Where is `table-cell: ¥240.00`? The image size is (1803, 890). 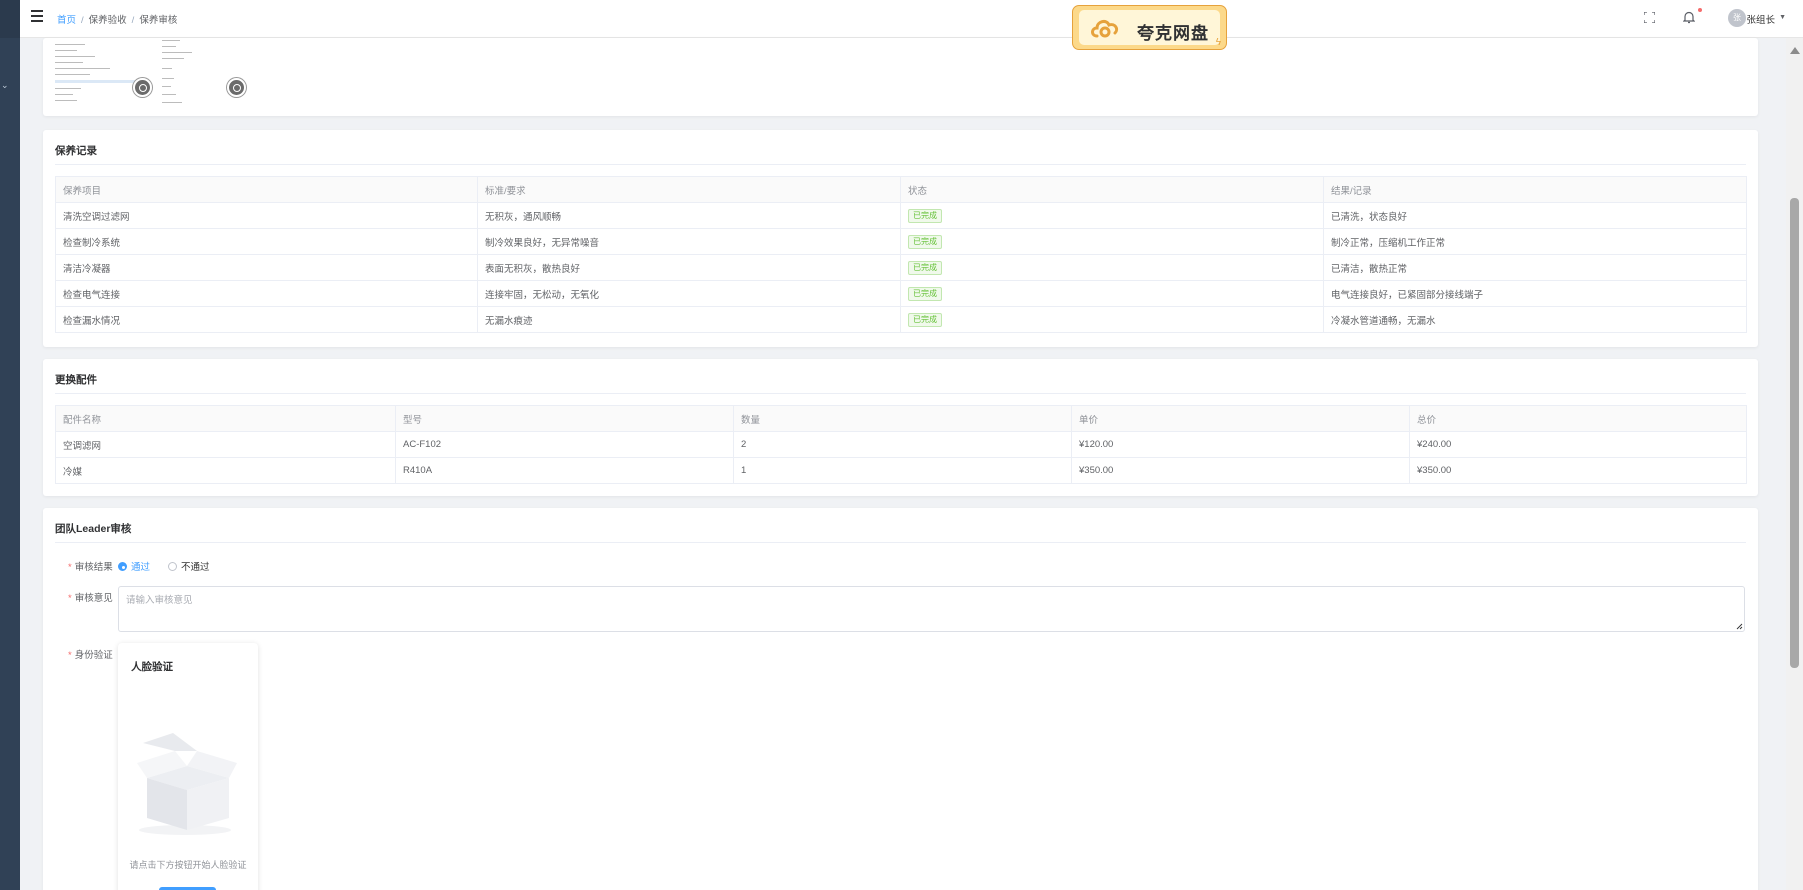 table-cell: ¥240.00 is located at coordinates (1578, 444).